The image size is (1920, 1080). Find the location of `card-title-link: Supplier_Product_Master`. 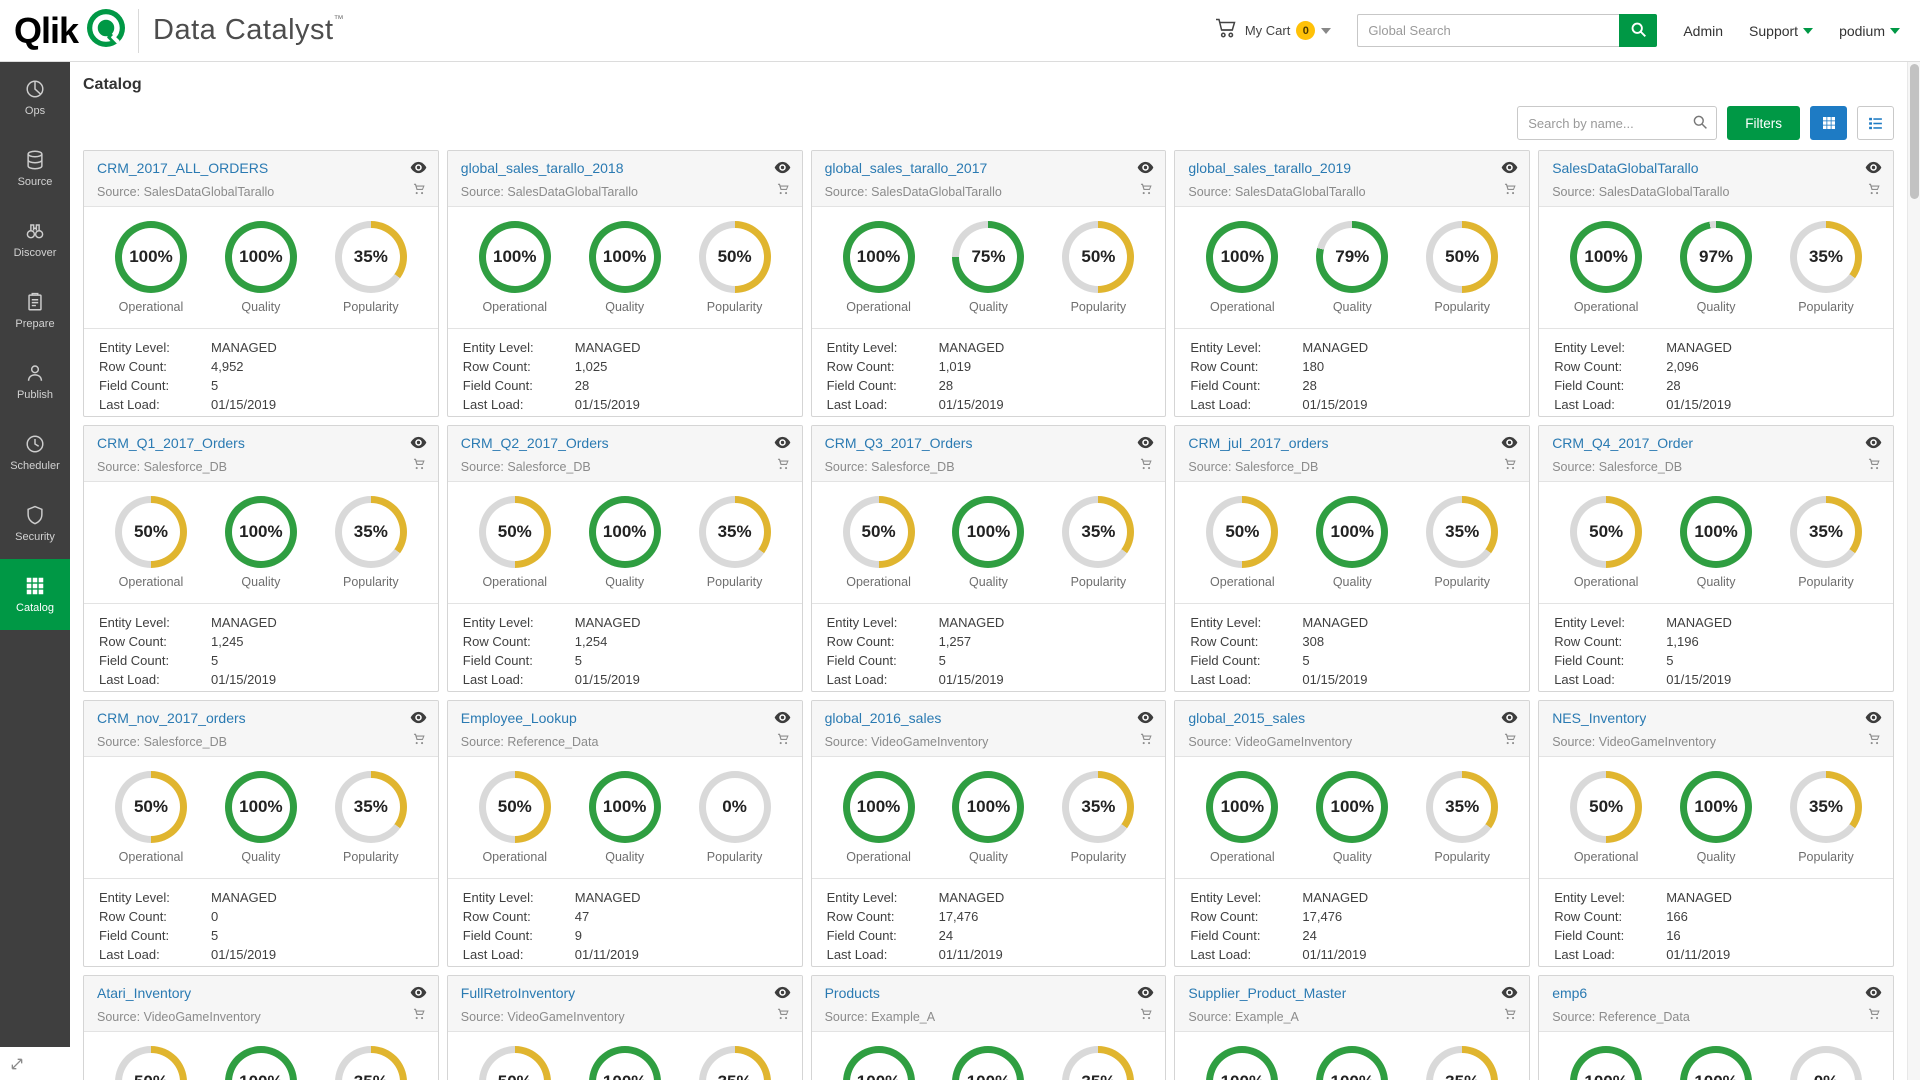

card-title-link: Supplier_Product_Master is located at coordinates (1267, 993).